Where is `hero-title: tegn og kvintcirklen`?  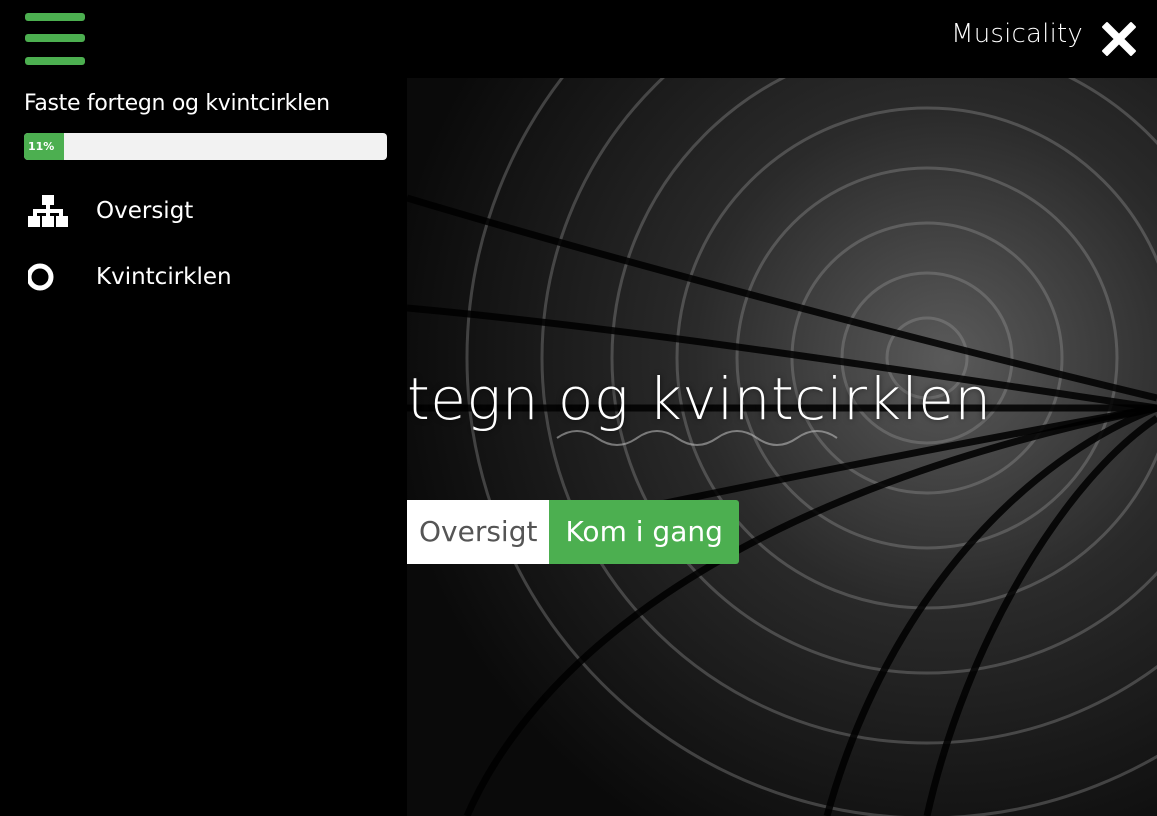
hero-title: tegn og kvintcirklen is located at coordinates (699, 399).